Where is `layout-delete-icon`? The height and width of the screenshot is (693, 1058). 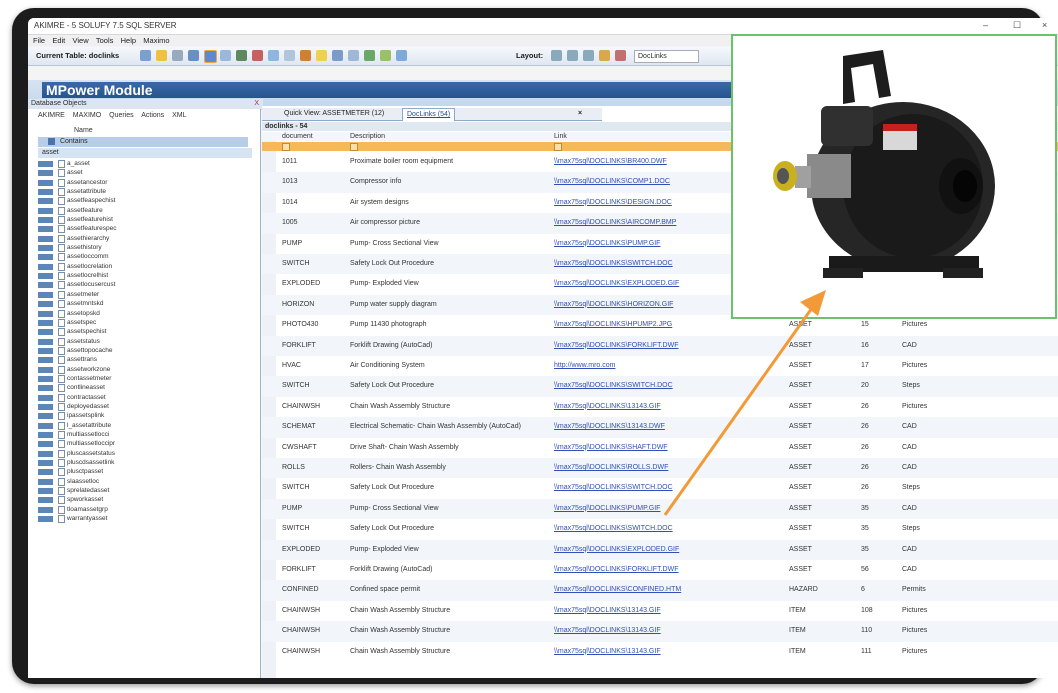
layout-delete-icon is located at coordinates (620, 55).